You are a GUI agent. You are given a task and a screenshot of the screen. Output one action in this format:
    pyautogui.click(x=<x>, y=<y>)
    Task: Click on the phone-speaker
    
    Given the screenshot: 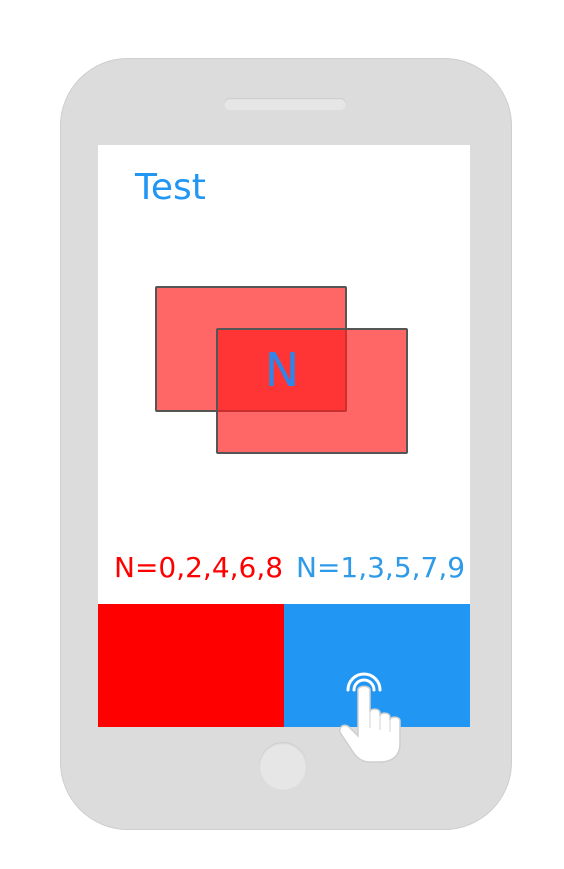 What is the action you would take?
    pyautogui.click(x=285, y=104)
    